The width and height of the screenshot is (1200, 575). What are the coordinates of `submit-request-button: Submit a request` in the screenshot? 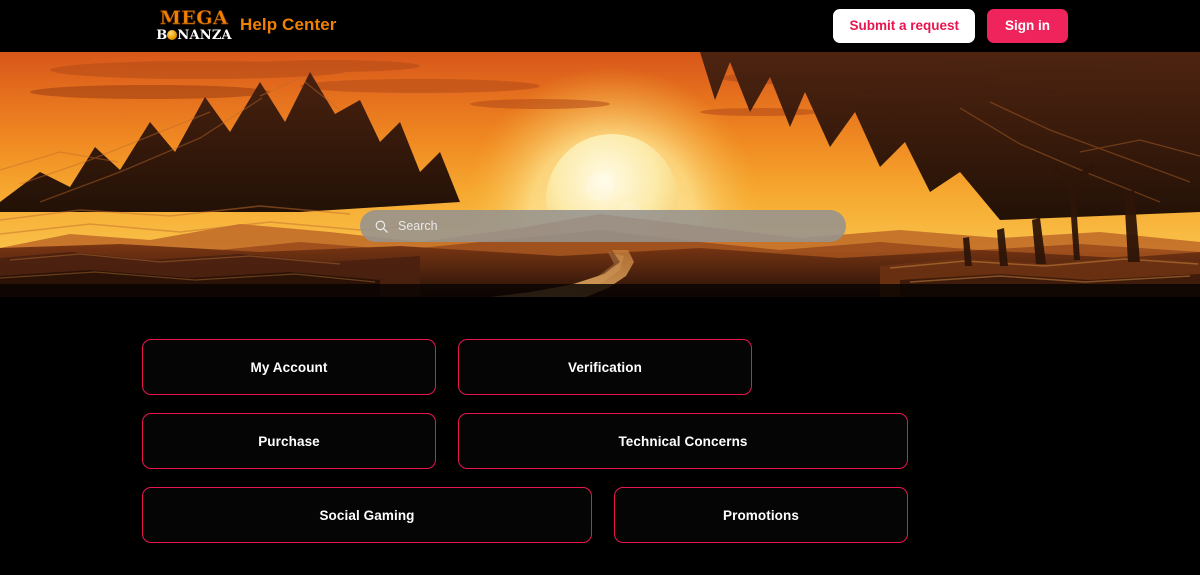 It's located at (904, 26).